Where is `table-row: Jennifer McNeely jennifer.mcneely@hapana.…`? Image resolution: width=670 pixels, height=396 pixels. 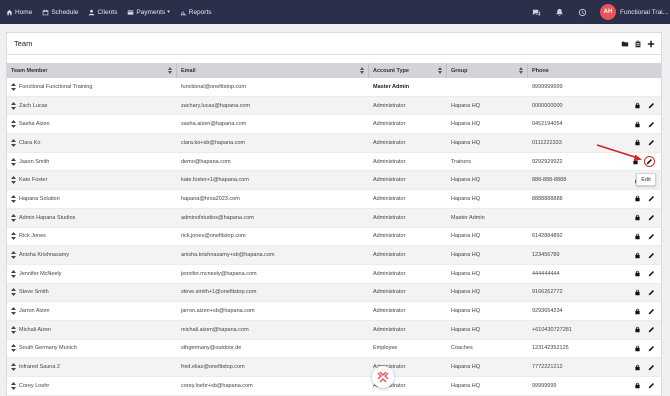
table-row: Jennifer McNeely jennifer.mcneely@hapana.… is located at coordinates (334, 274).